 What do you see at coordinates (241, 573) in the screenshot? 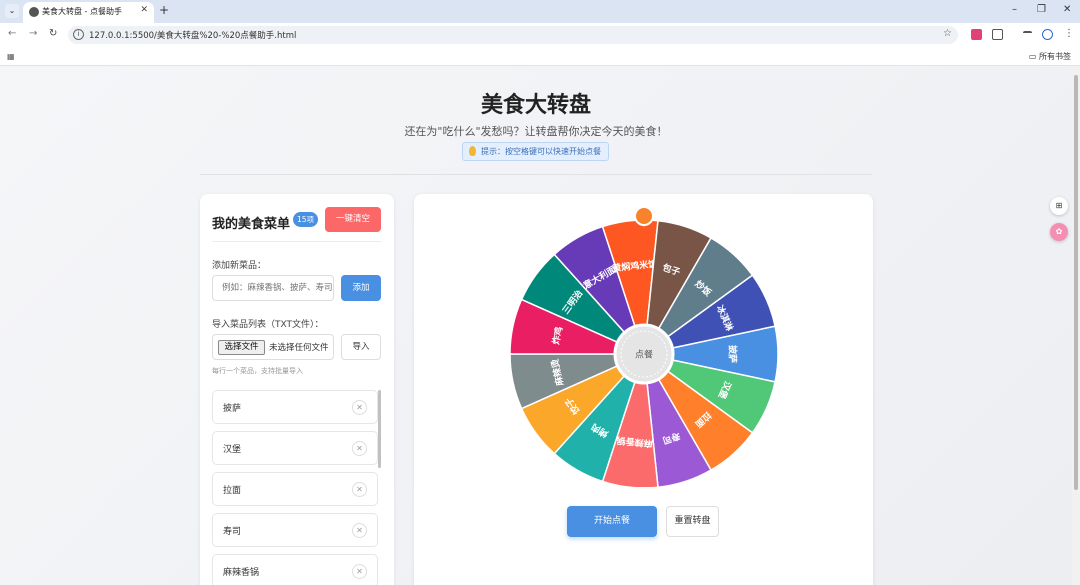
I see `food-item-name: 麻辣香锅` at bounding box center [241, 573].